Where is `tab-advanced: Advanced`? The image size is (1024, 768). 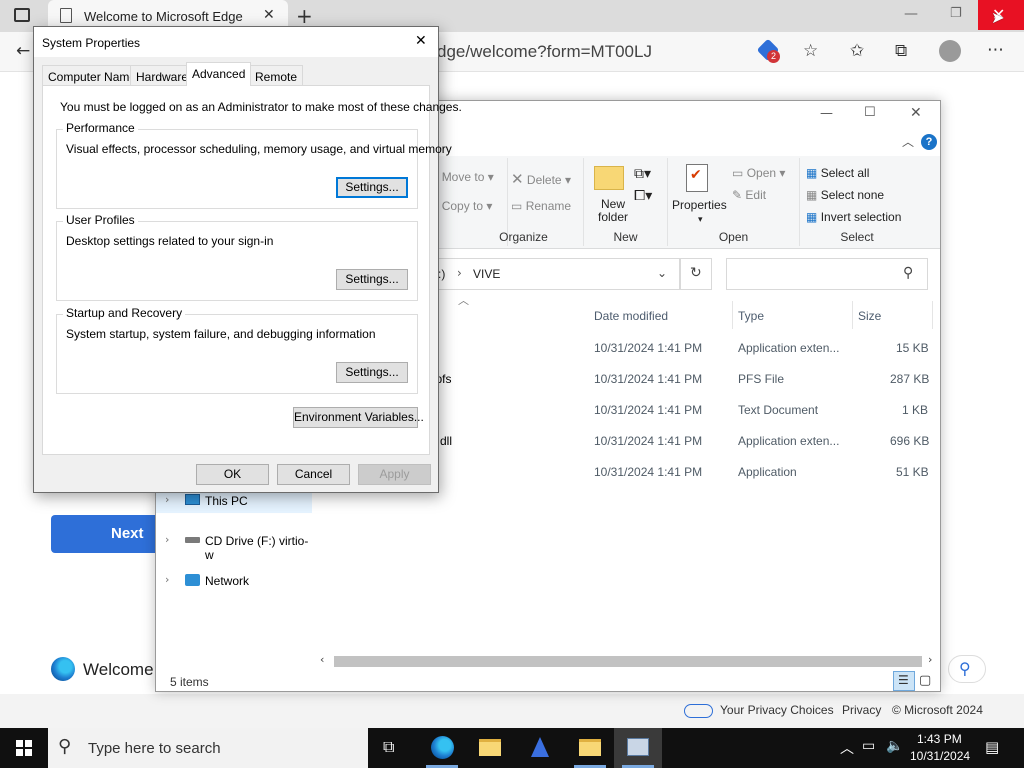
tab-advanced: Advanced is located at coordinates (219, 74).